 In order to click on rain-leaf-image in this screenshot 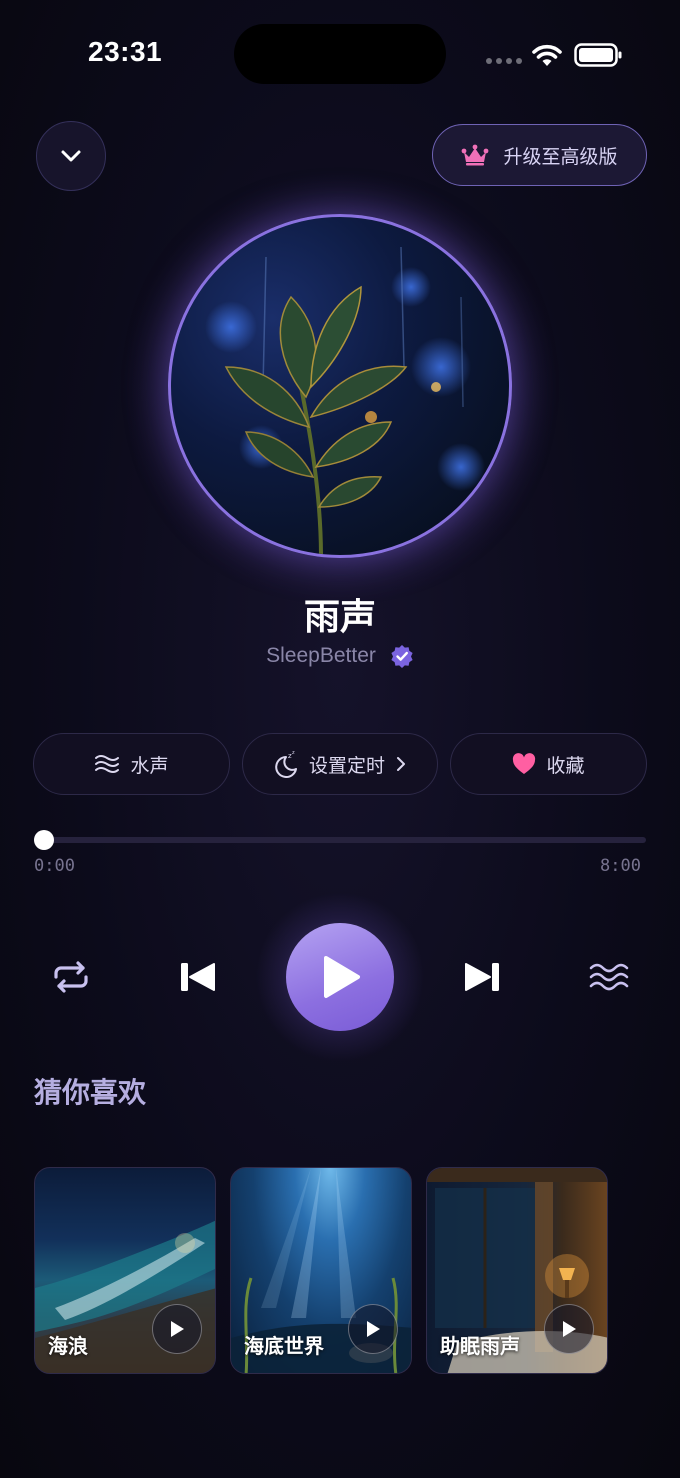, I will do `click(345, 400)`.